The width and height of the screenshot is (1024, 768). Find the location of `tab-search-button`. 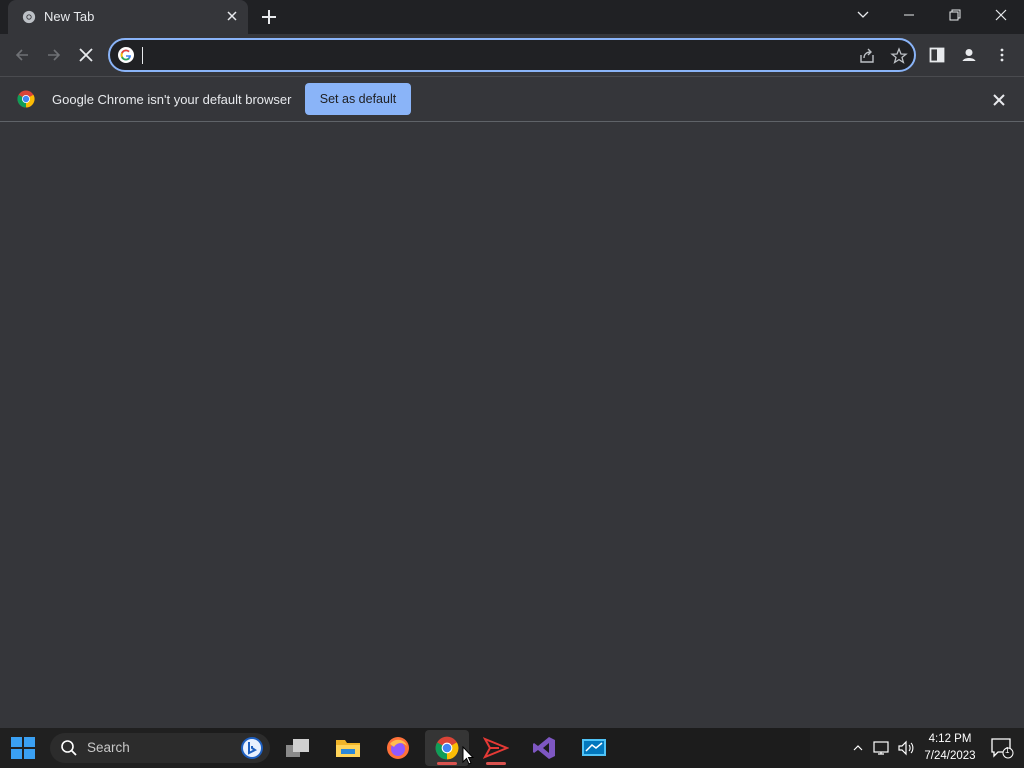

tab-search-button is located at coordinates (863, 15).